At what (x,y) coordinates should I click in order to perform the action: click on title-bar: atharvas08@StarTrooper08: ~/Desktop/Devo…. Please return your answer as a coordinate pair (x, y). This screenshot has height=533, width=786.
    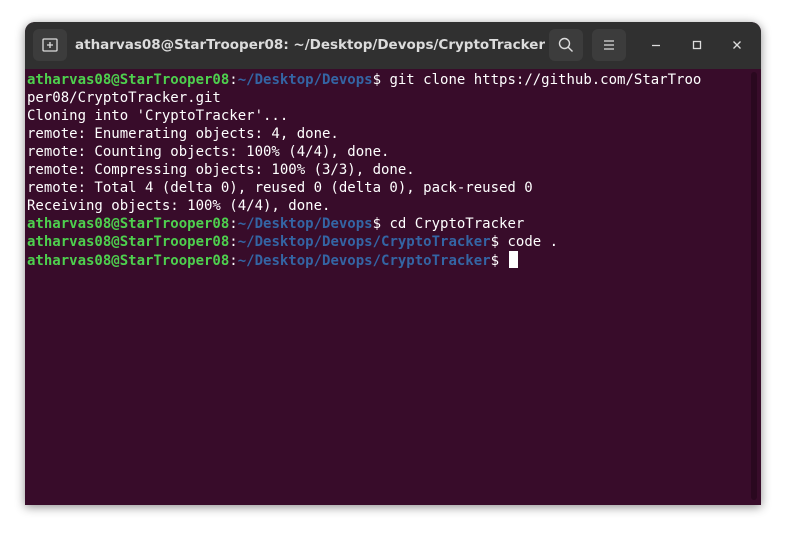
    Looking at the image, I should click on (393, 45).